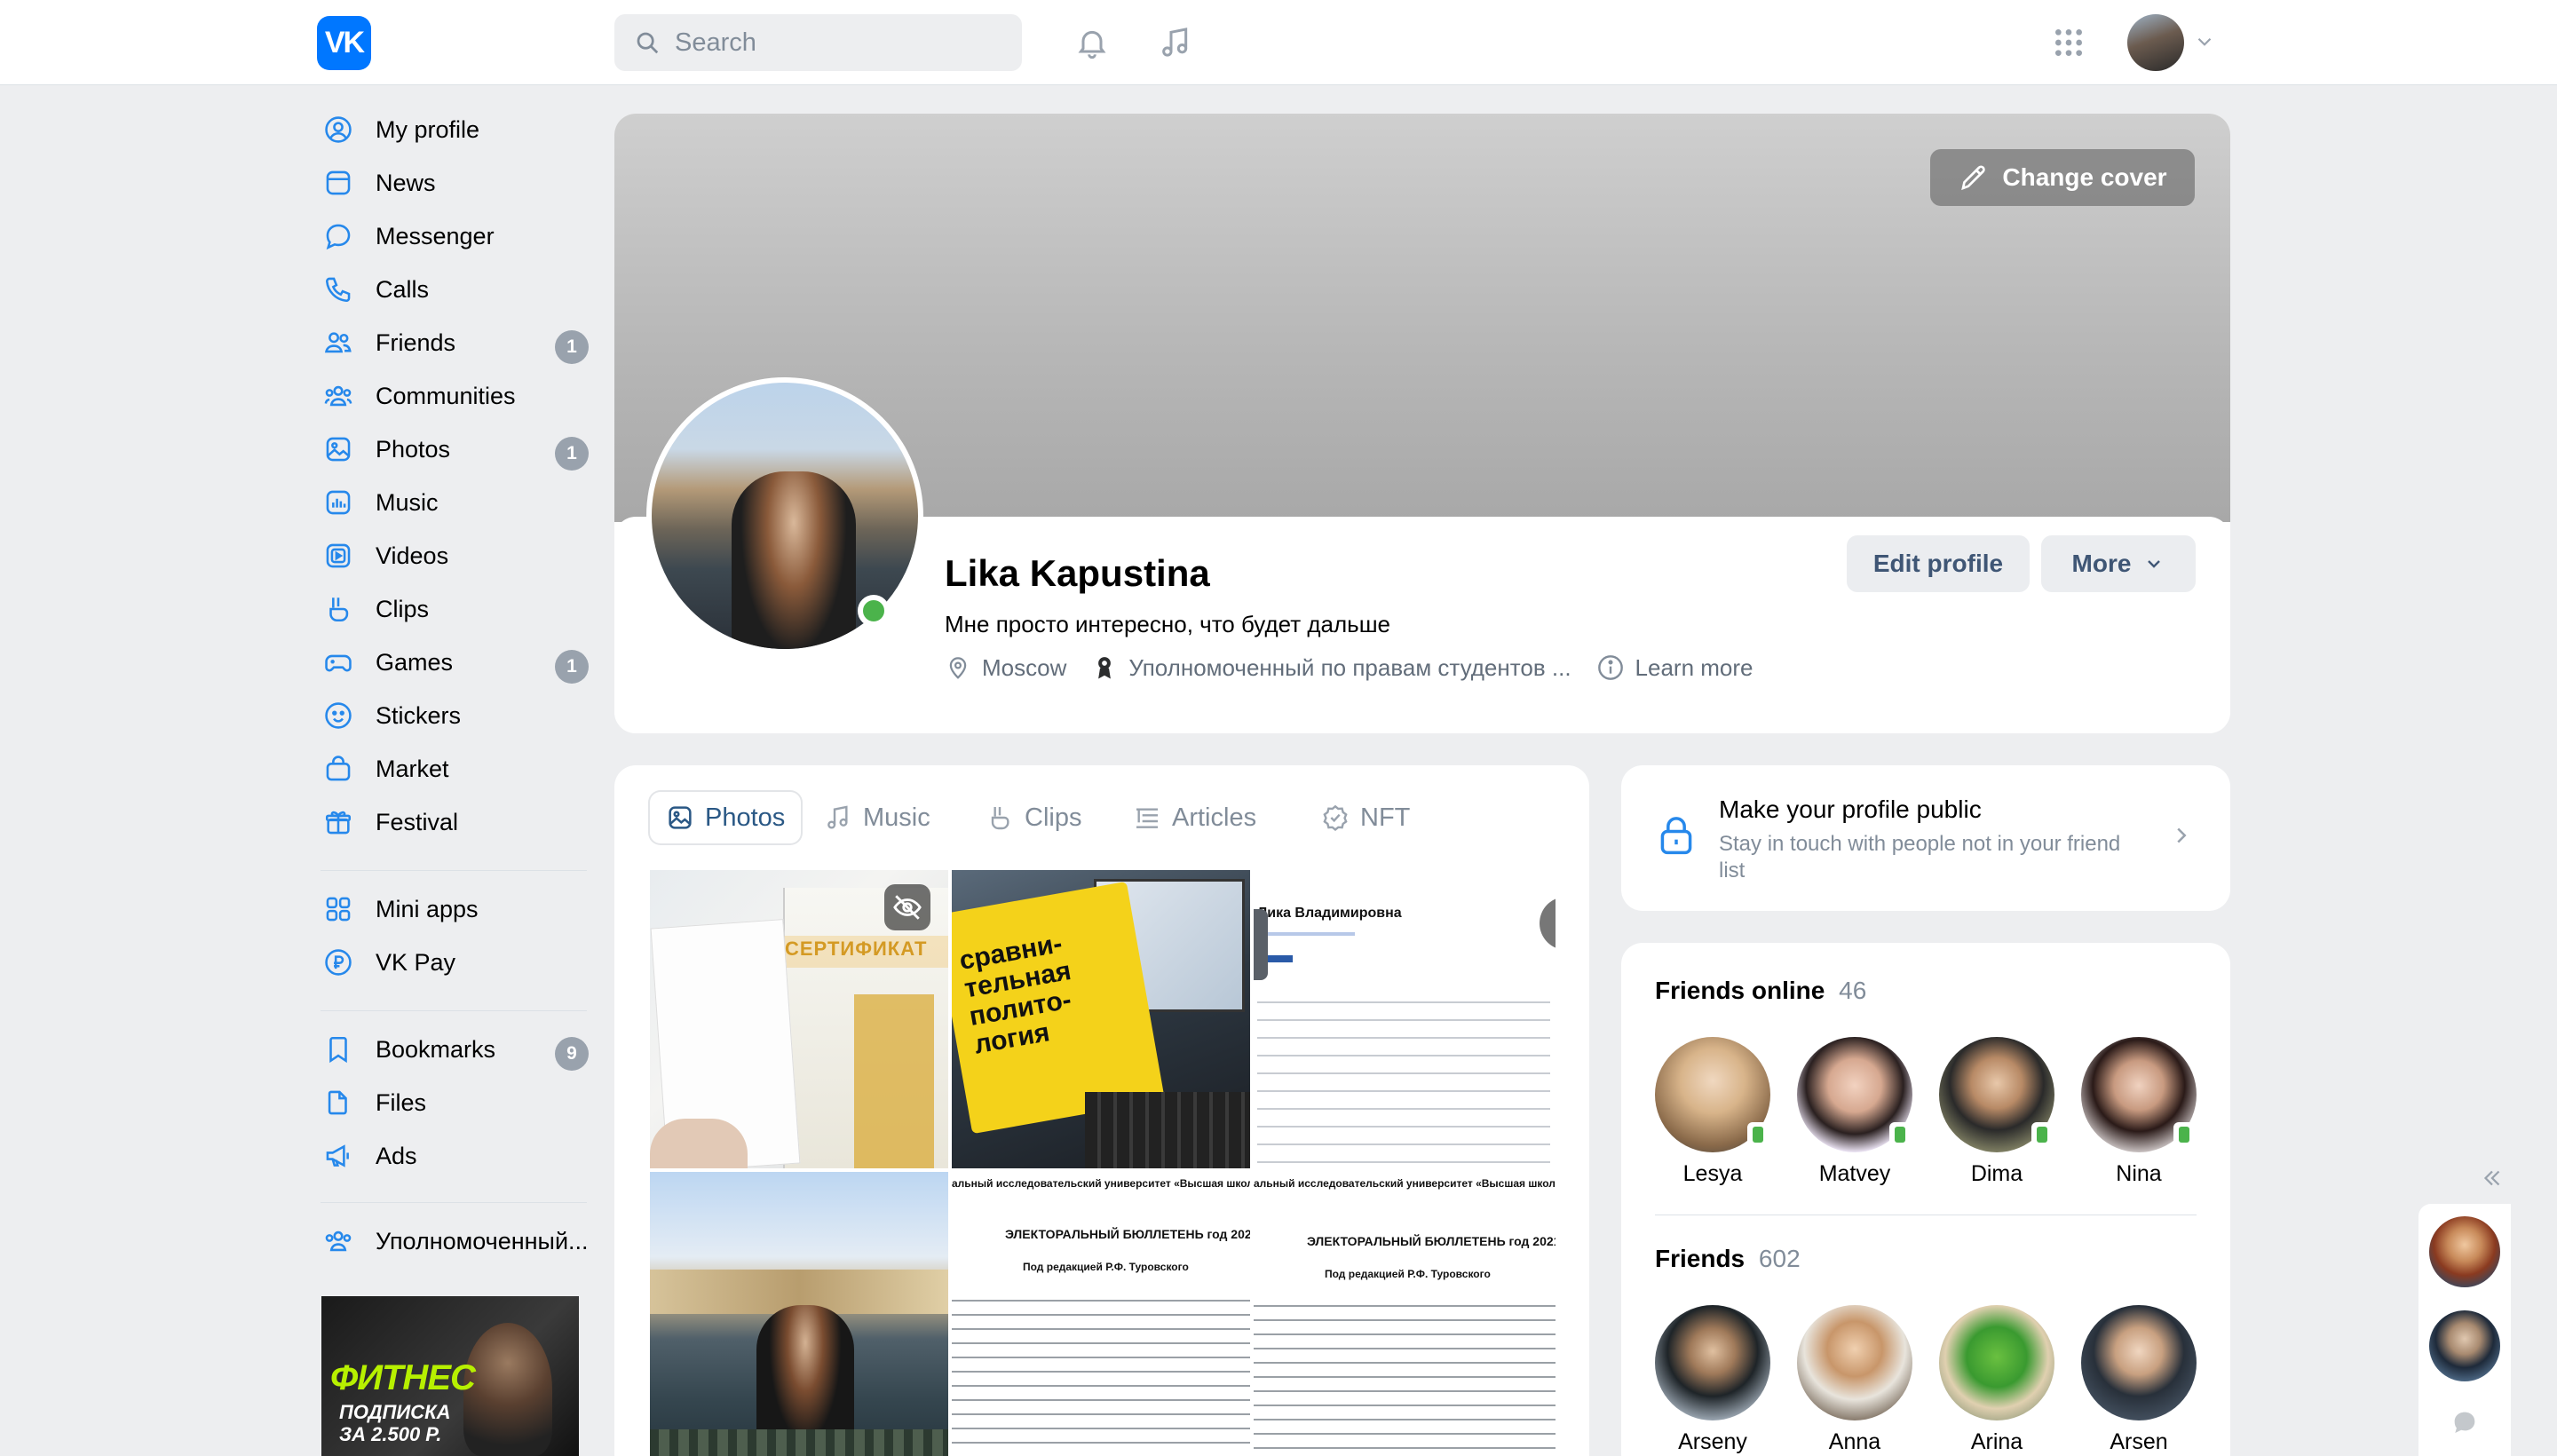  I want to click on photo-caption: Лика Владимировна, so click(1329, 913).